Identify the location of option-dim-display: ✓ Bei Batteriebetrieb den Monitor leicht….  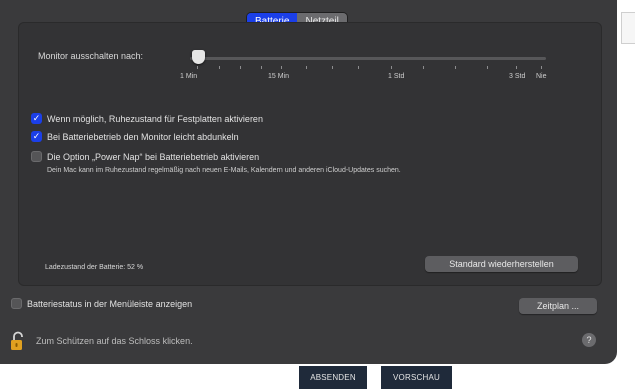
(135, 136).